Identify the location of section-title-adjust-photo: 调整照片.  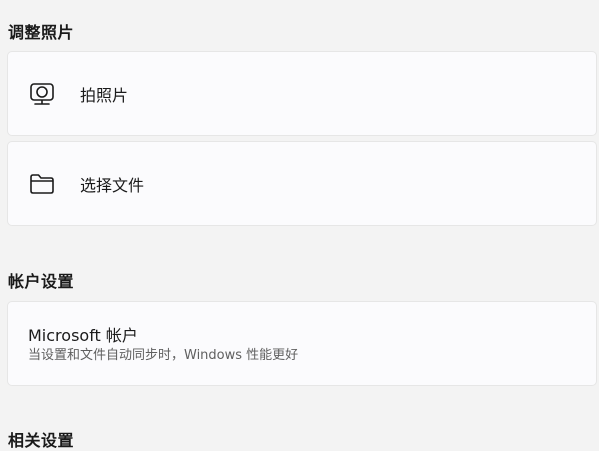
(41, 32).